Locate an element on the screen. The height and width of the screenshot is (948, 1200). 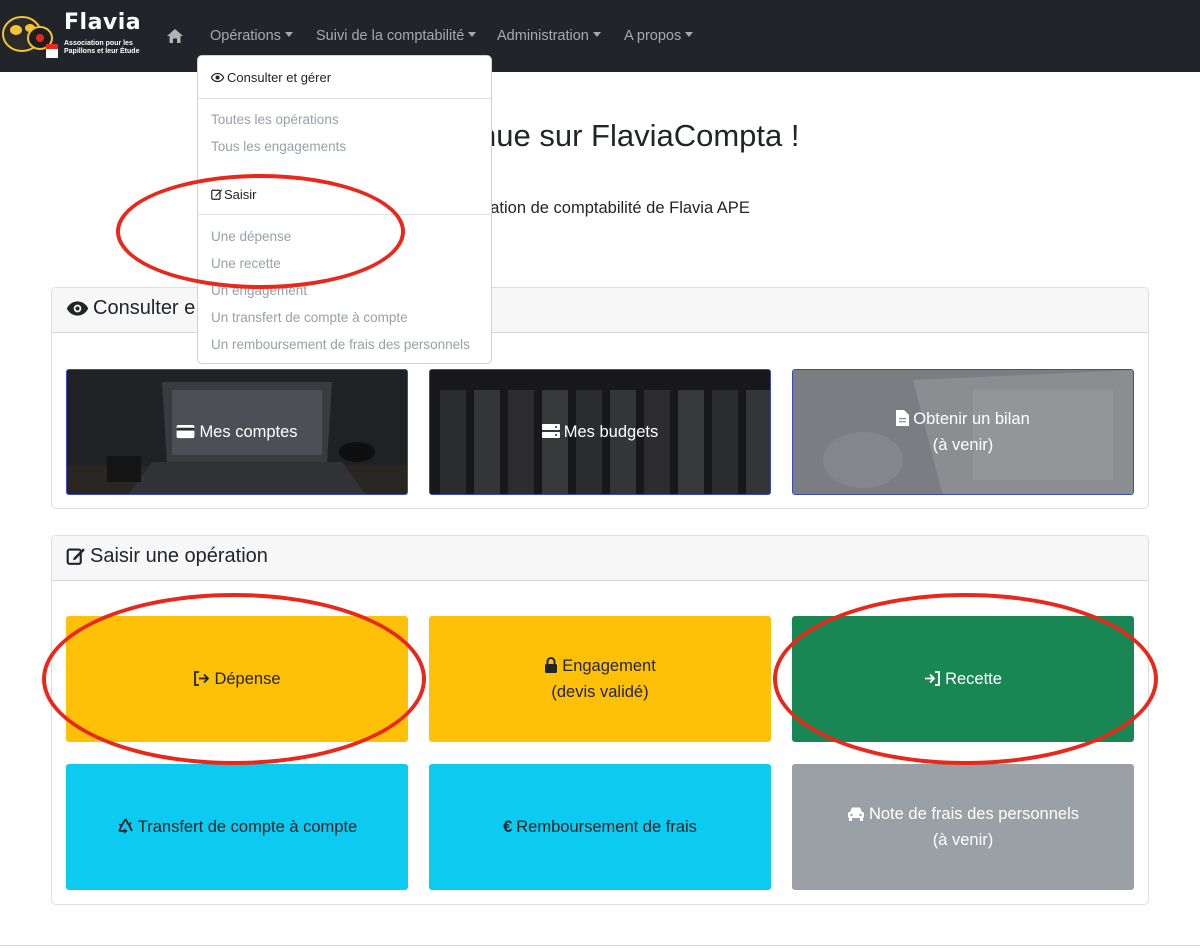
tile-note-frais-label: Note de frais des personnels is located at coordinates (963, 814).